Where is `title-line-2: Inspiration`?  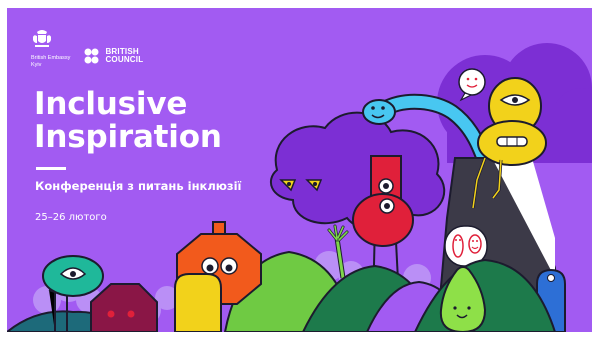 title-line-2: Inspiration is located at coordinates (128, 137).